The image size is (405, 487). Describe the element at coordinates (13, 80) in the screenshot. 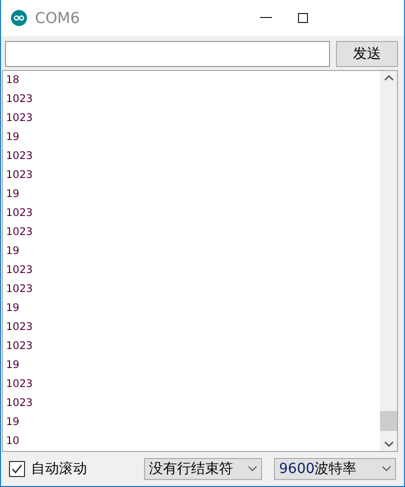

I see `output-line: 18` at that location.